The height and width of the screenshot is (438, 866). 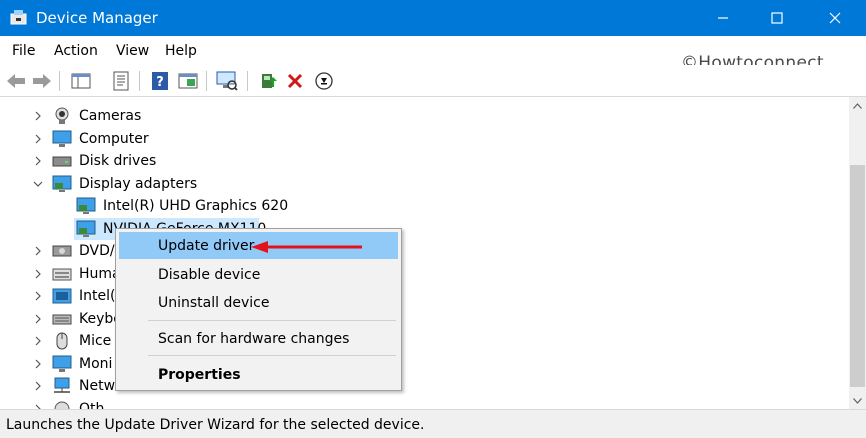 What do you see at coordinates (200, 161) in the screenshot?
I see `tree-item-disk-drives: Disk drives` at bounding box center [200, 161].